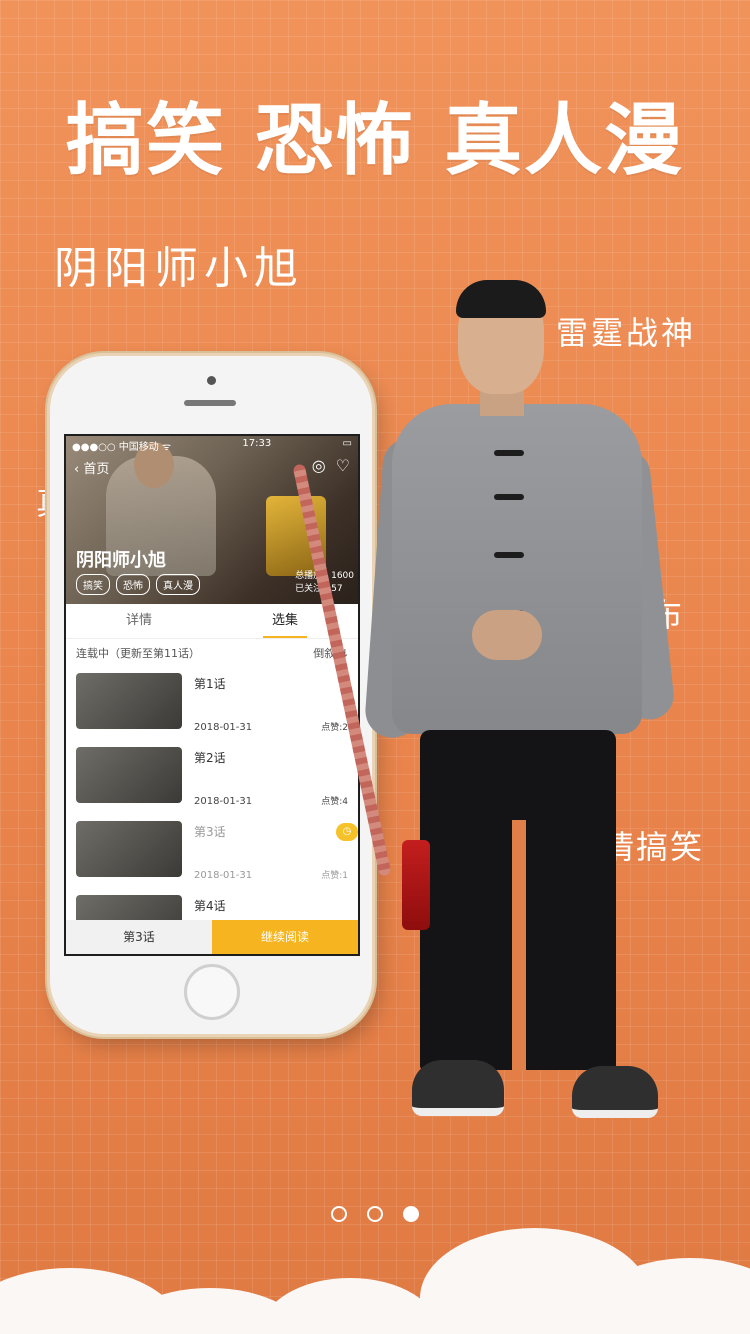 The image size is (750, 1334). What do you see at coordinates (257, 443) in the screenshot?
I see `clock-text: 17:33` at bounding box center [257, 443].